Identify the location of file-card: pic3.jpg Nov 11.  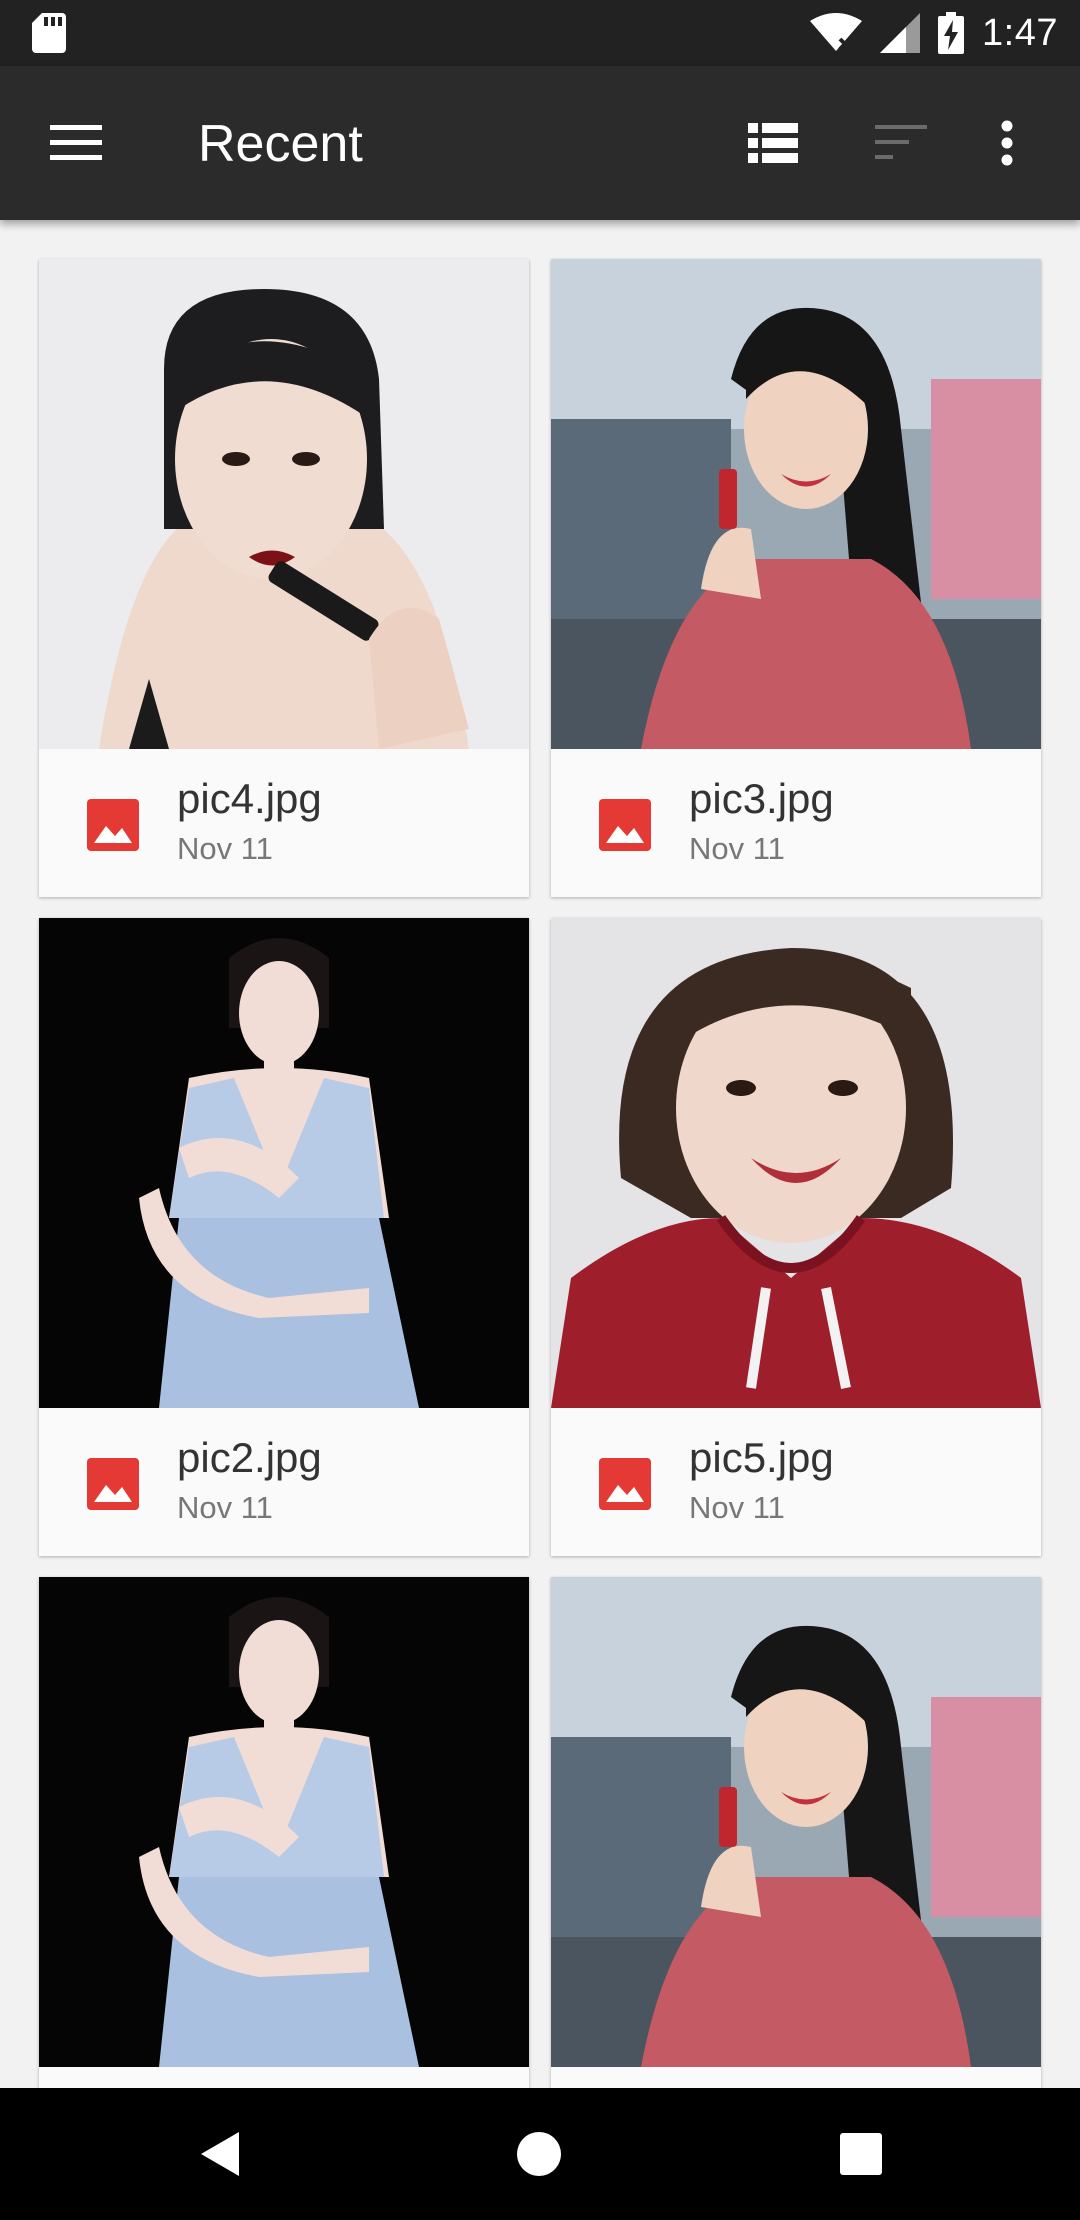
(796, 578).